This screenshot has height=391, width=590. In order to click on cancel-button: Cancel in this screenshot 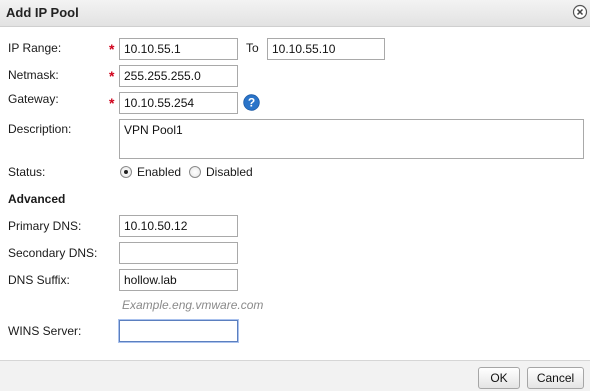, I will do `click(555, 378)`.